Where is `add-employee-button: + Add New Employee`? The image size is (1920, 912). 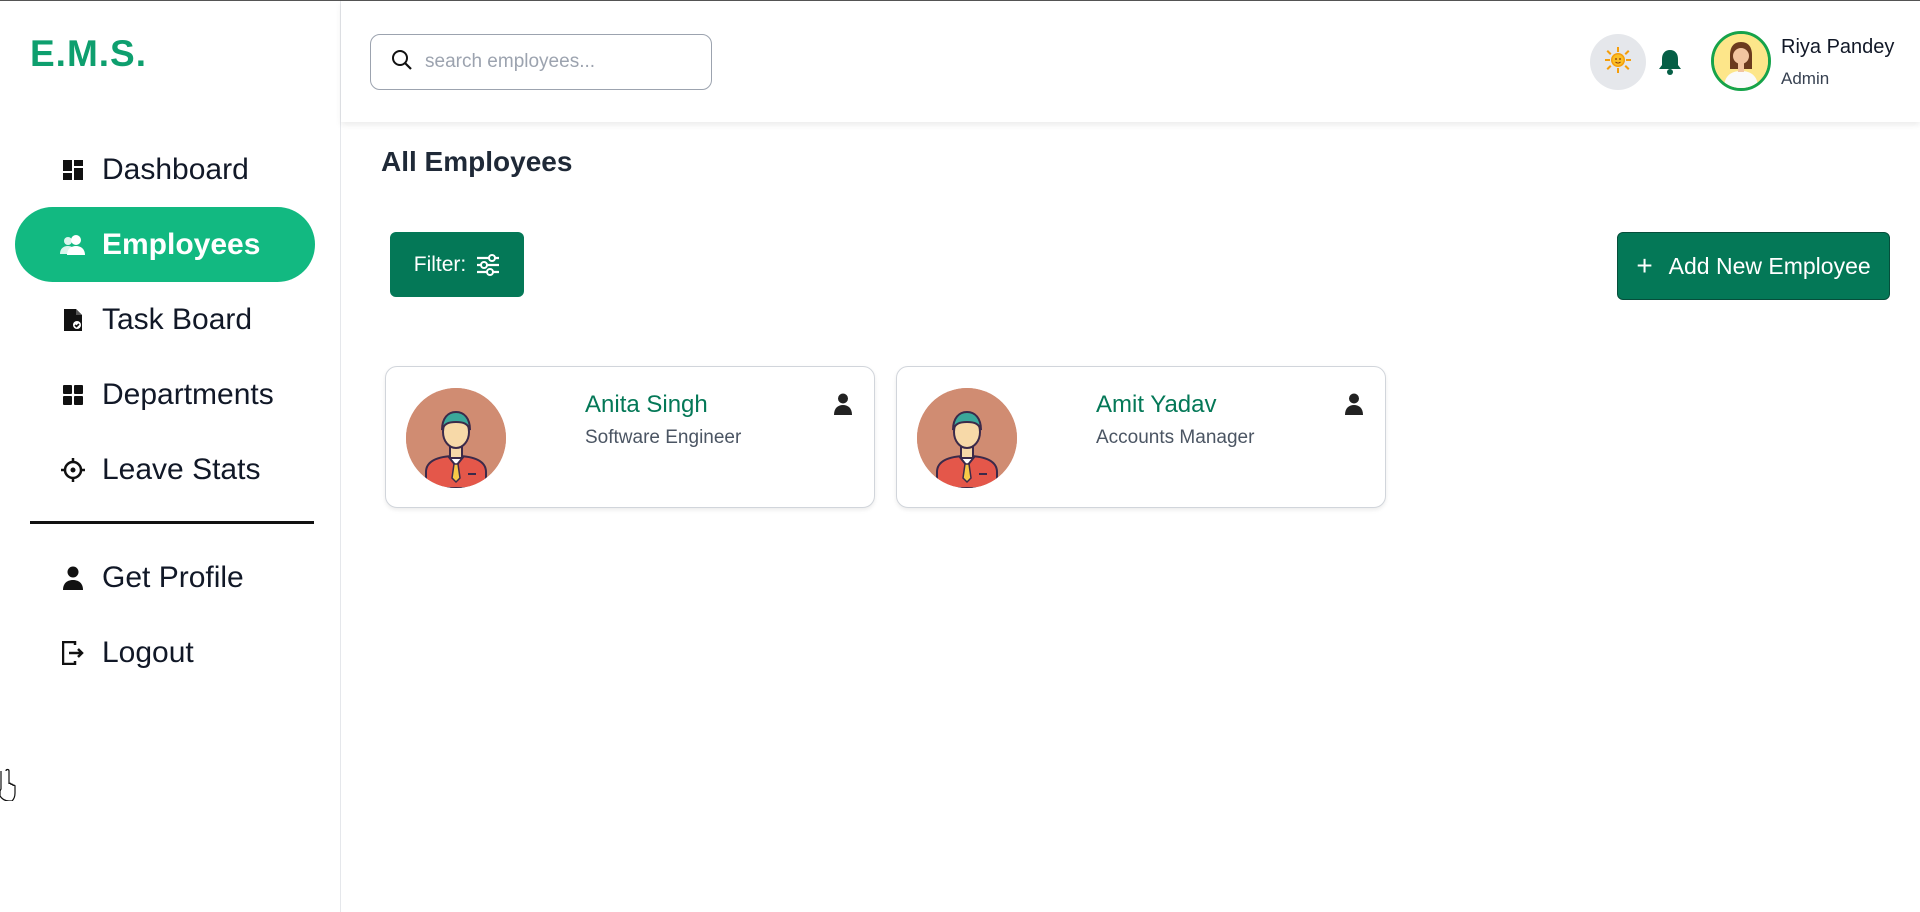 add-employee-button: + Add New Employee is located at coordinates (1753, 266).